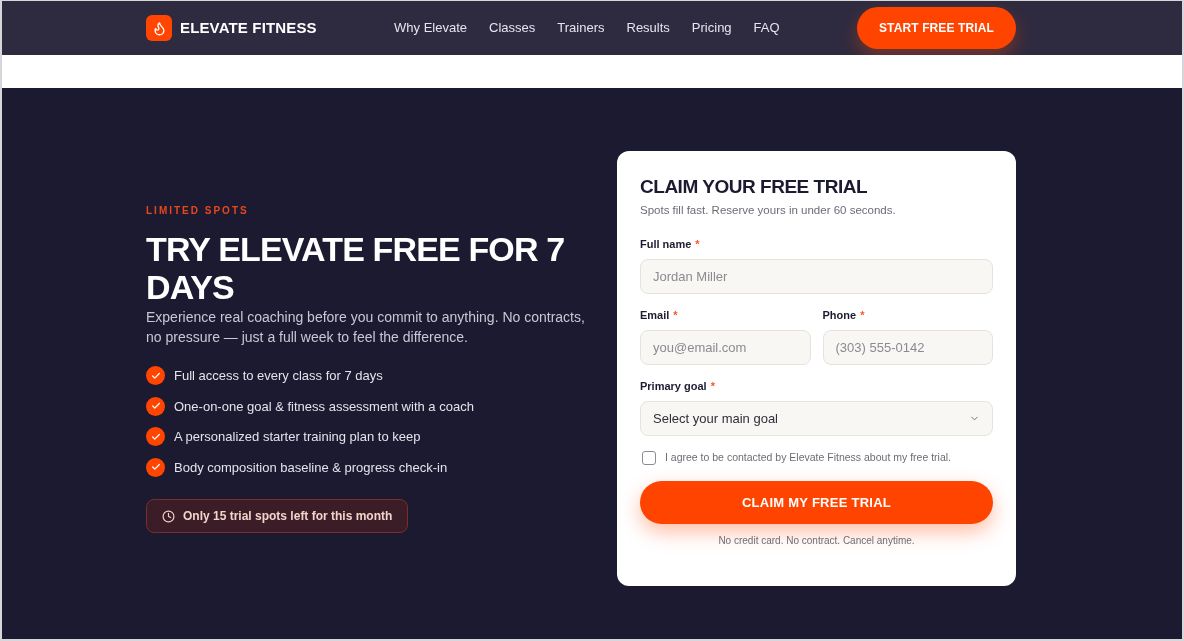  Describe the element at coordinates (168, 516) in the screenshot. I see `clock-icon` at that location.